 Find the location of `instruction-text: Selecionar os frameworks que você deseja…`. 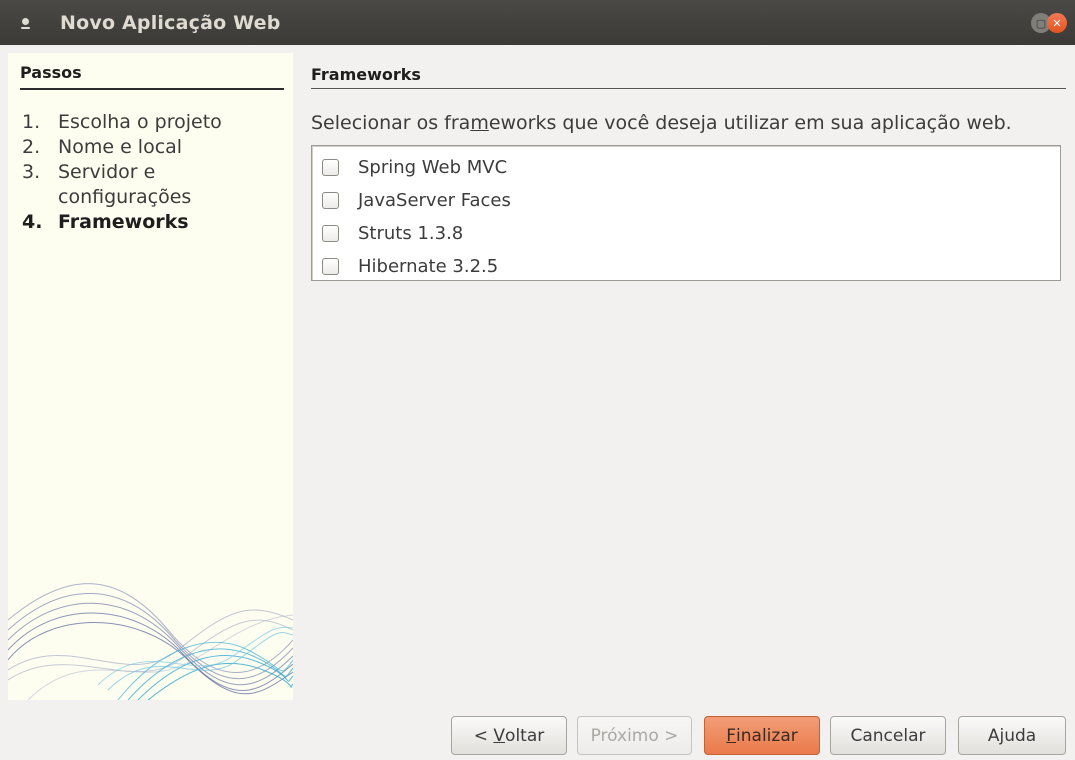

instruction-text: Selecionar os frameworks que você deseja… is located at coordinates (661, 123).